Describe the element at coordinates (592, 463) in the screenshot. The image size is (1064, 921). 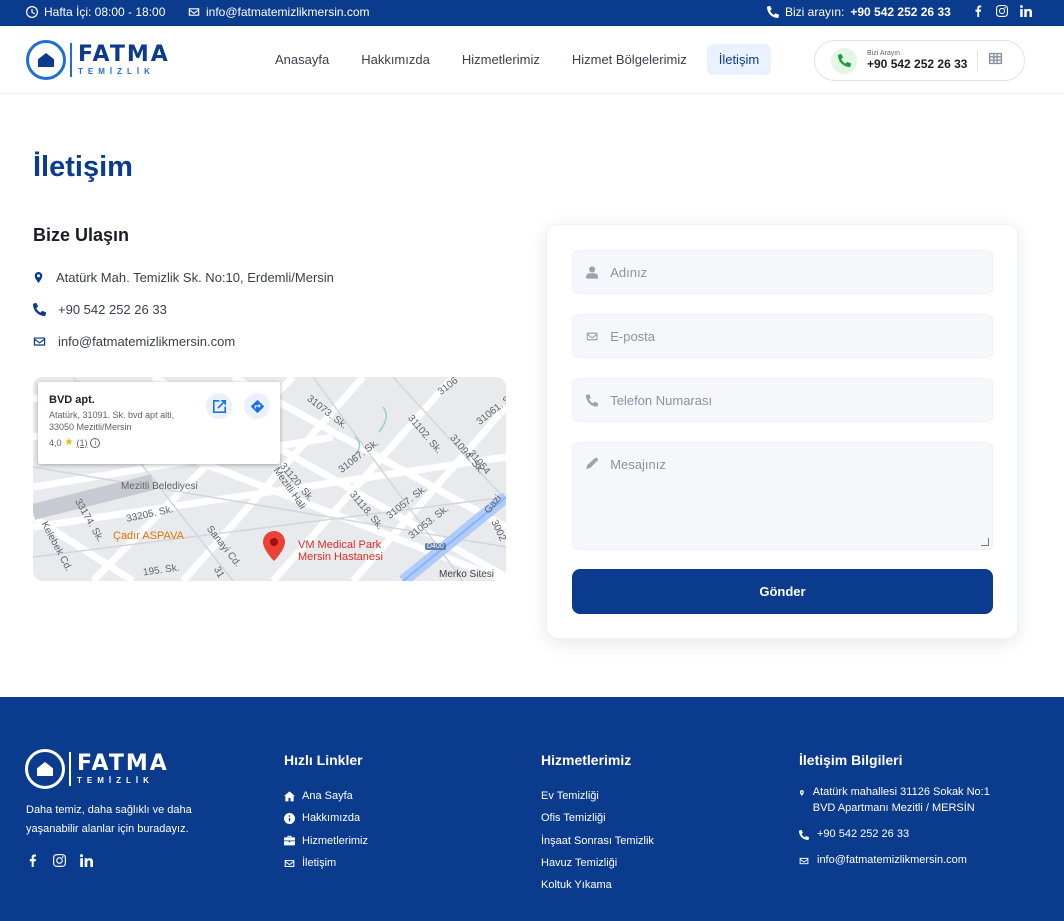
I see `pencil-icon` at that location.